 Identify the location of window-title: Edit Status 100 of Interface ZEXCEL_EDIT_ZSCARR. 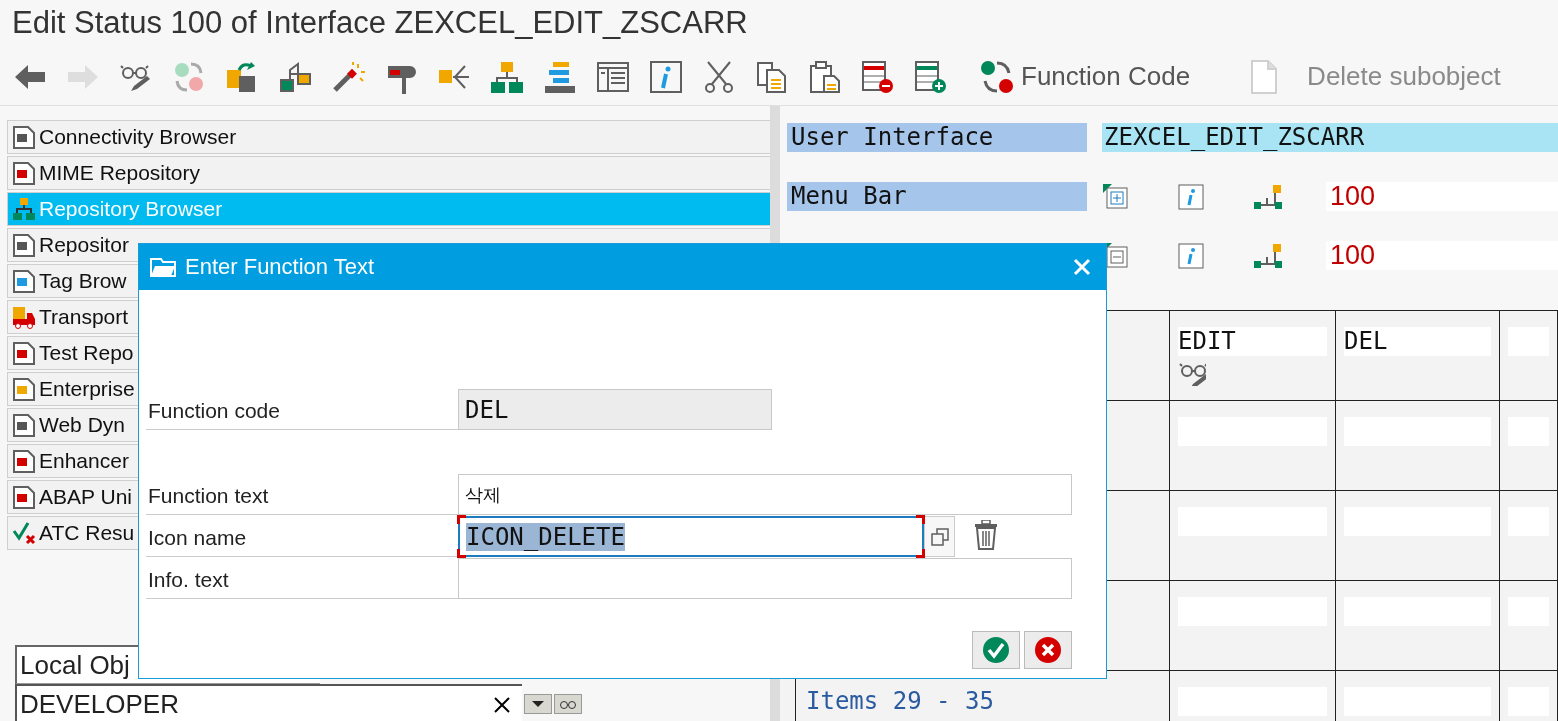
(380, 23).